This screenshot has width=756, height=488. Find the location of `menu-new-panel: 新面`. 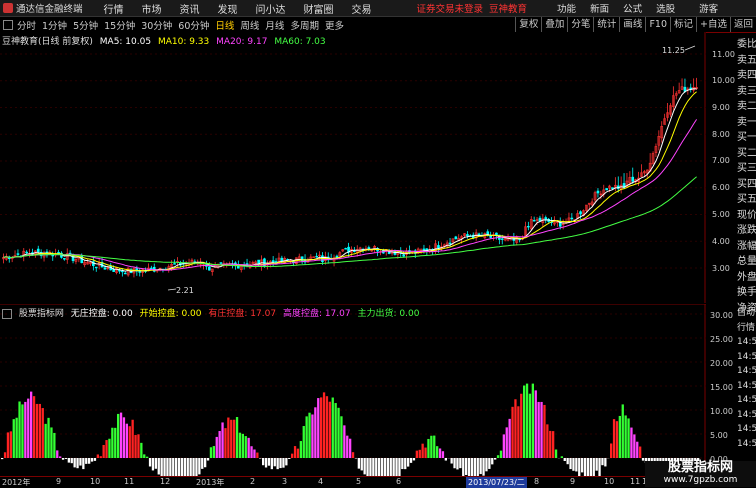

menu-new-panel: 新面 is located at coordinates (599, 8).